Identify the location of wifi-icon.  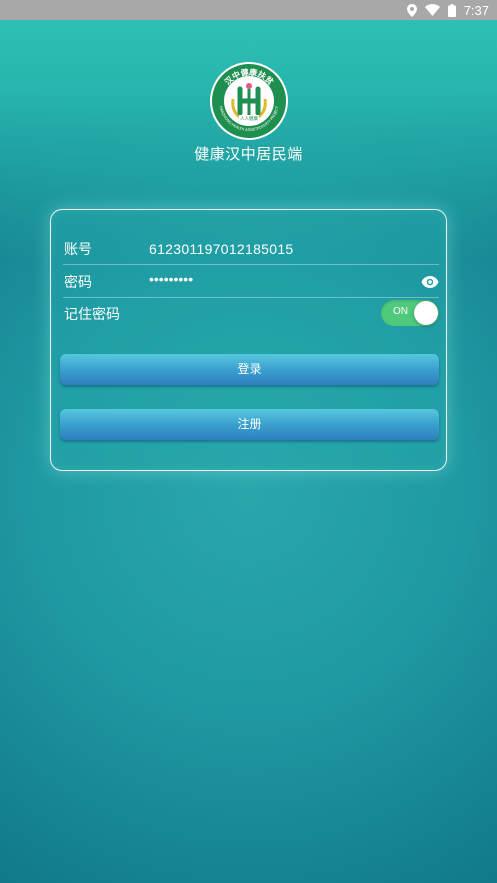
(432, 10).